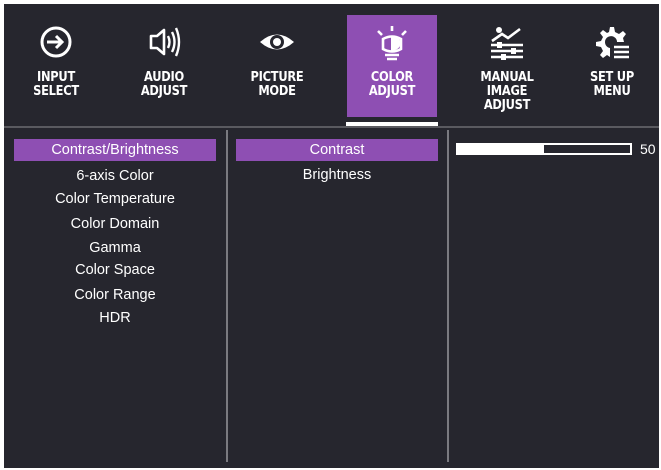  What do you see at coordinates (277, 66) in the screenshot?
I see `tab-picture-mode: PICTURE MODE` at bounding box center [277, 66].